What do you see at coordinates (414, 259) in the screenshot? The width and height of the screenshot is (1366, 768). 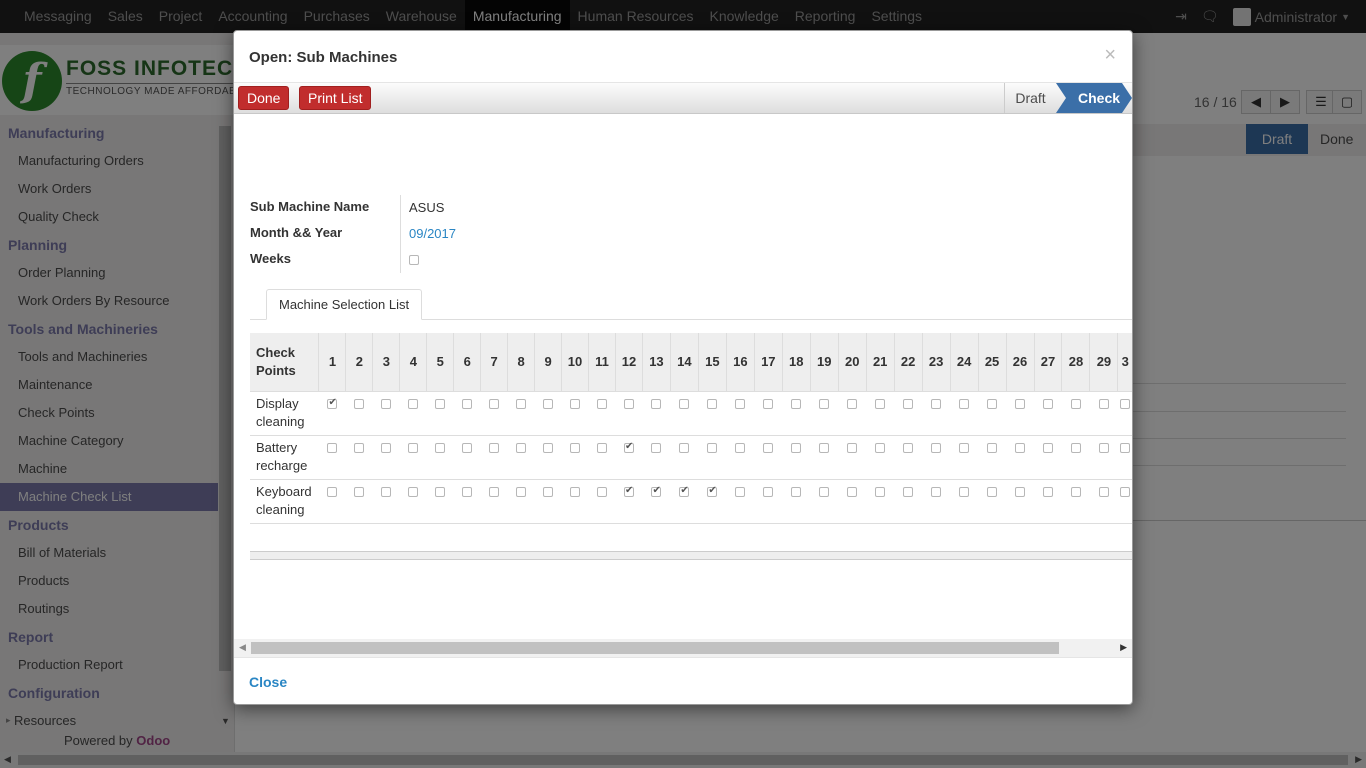 I see `weeks-checkbox` at bounding box center [414, 259].